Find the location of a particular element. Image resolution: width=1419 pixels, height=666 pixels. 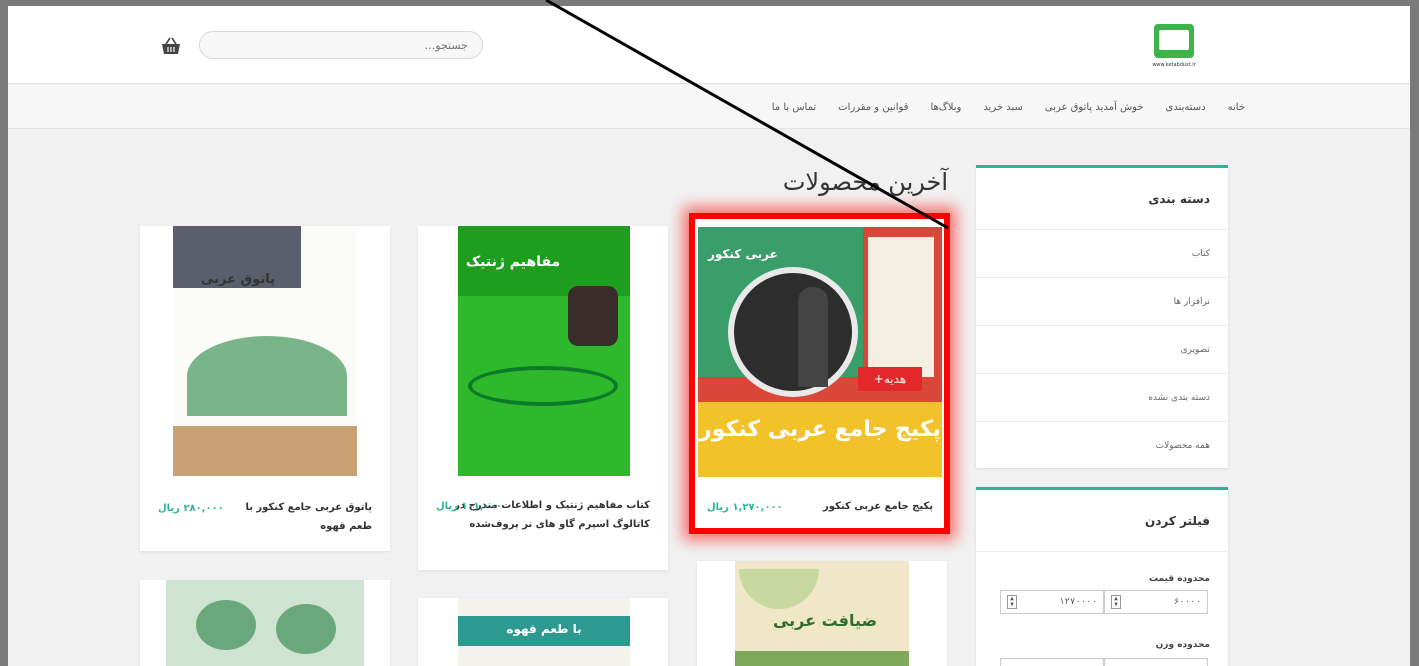

weight-range is located at coordinates (1104, 662).